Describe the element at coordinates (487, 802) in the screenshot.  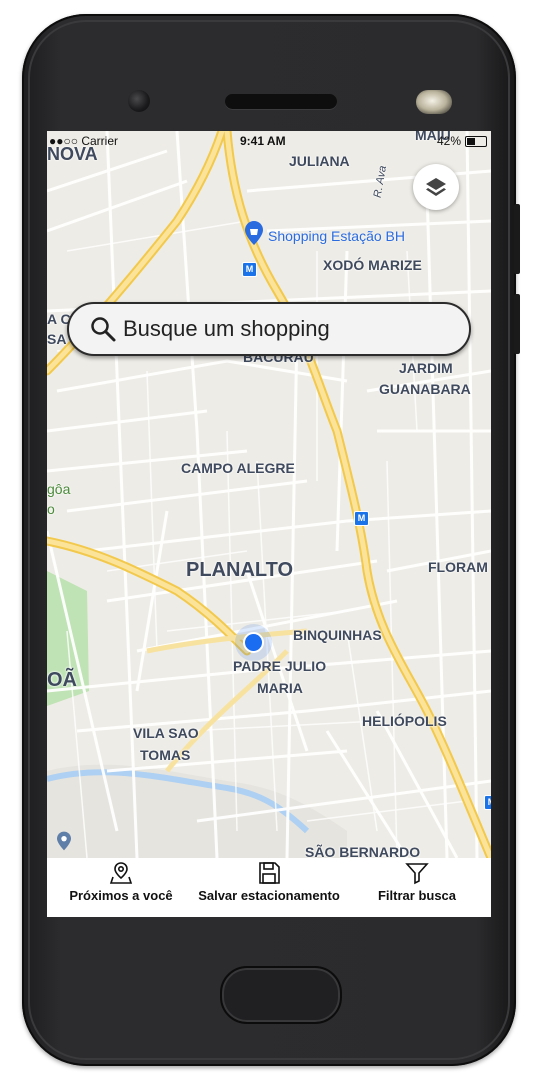
I see `metro-station-icon-3: M` at that location.